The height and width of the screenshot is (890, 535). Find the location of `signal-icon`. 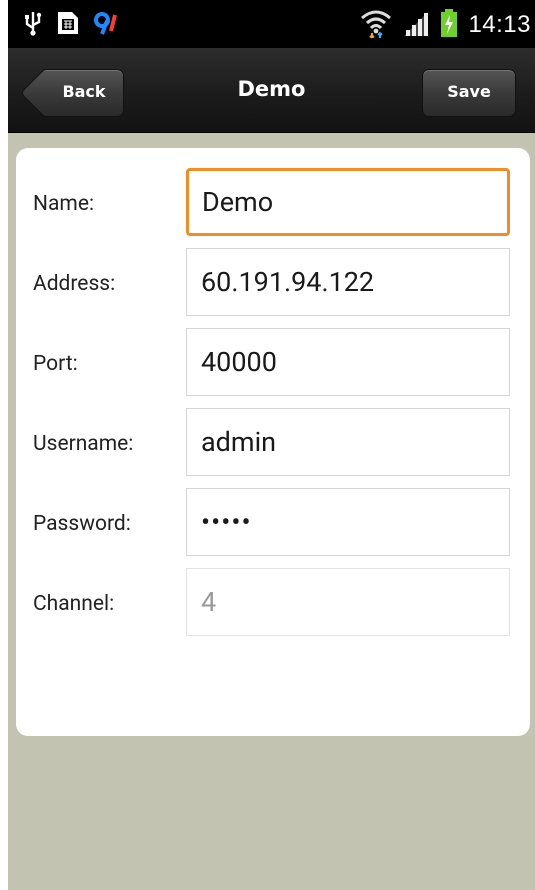

signal-icon is located at coordinates (416, 25).